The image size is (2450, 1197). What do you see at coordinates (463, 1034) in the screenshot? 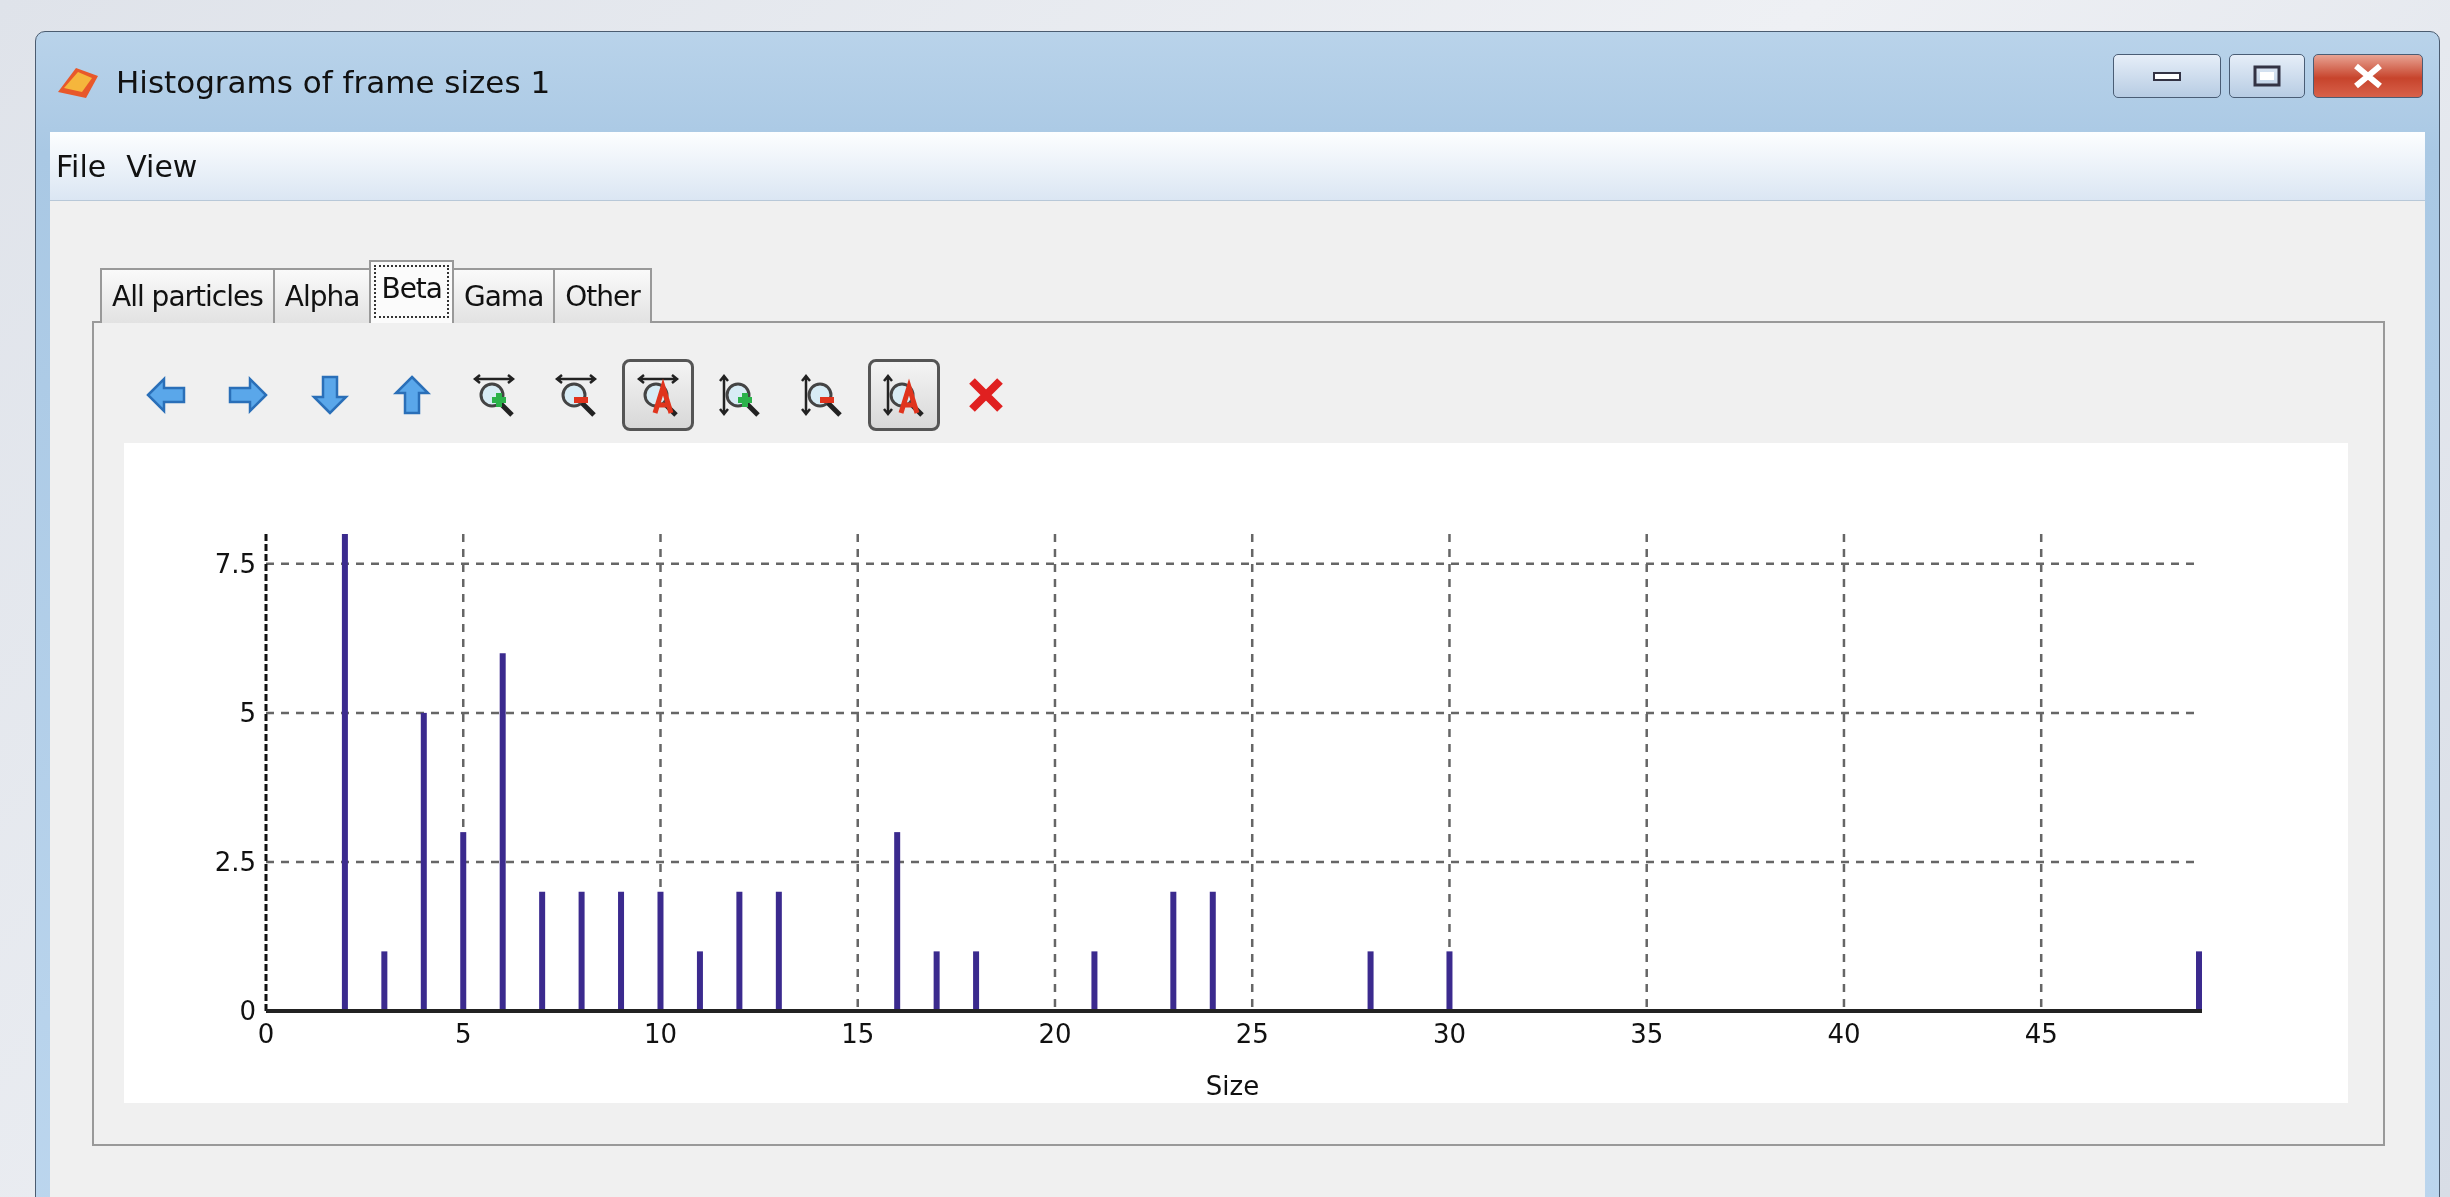
I see `x-tick-label: 5` at bounding box center [463, 1034].